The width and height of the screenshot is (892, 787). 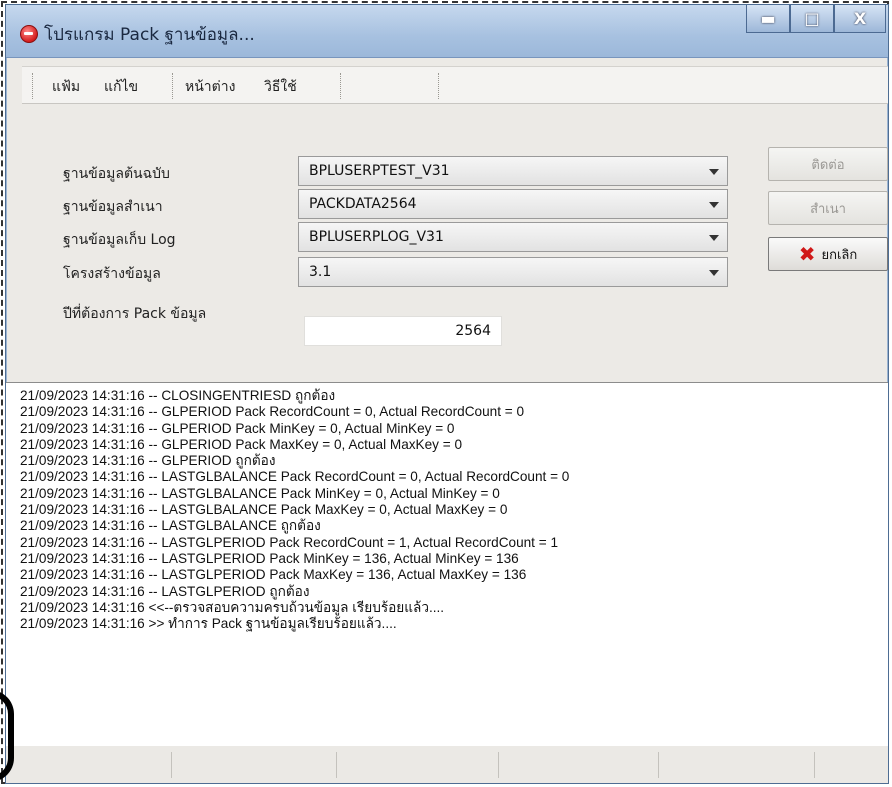 What do you see at coordinates (513, 204) in the screenshot?
I see `copy-db-select: PACKDATA2564` at bounding box center [513, 204].